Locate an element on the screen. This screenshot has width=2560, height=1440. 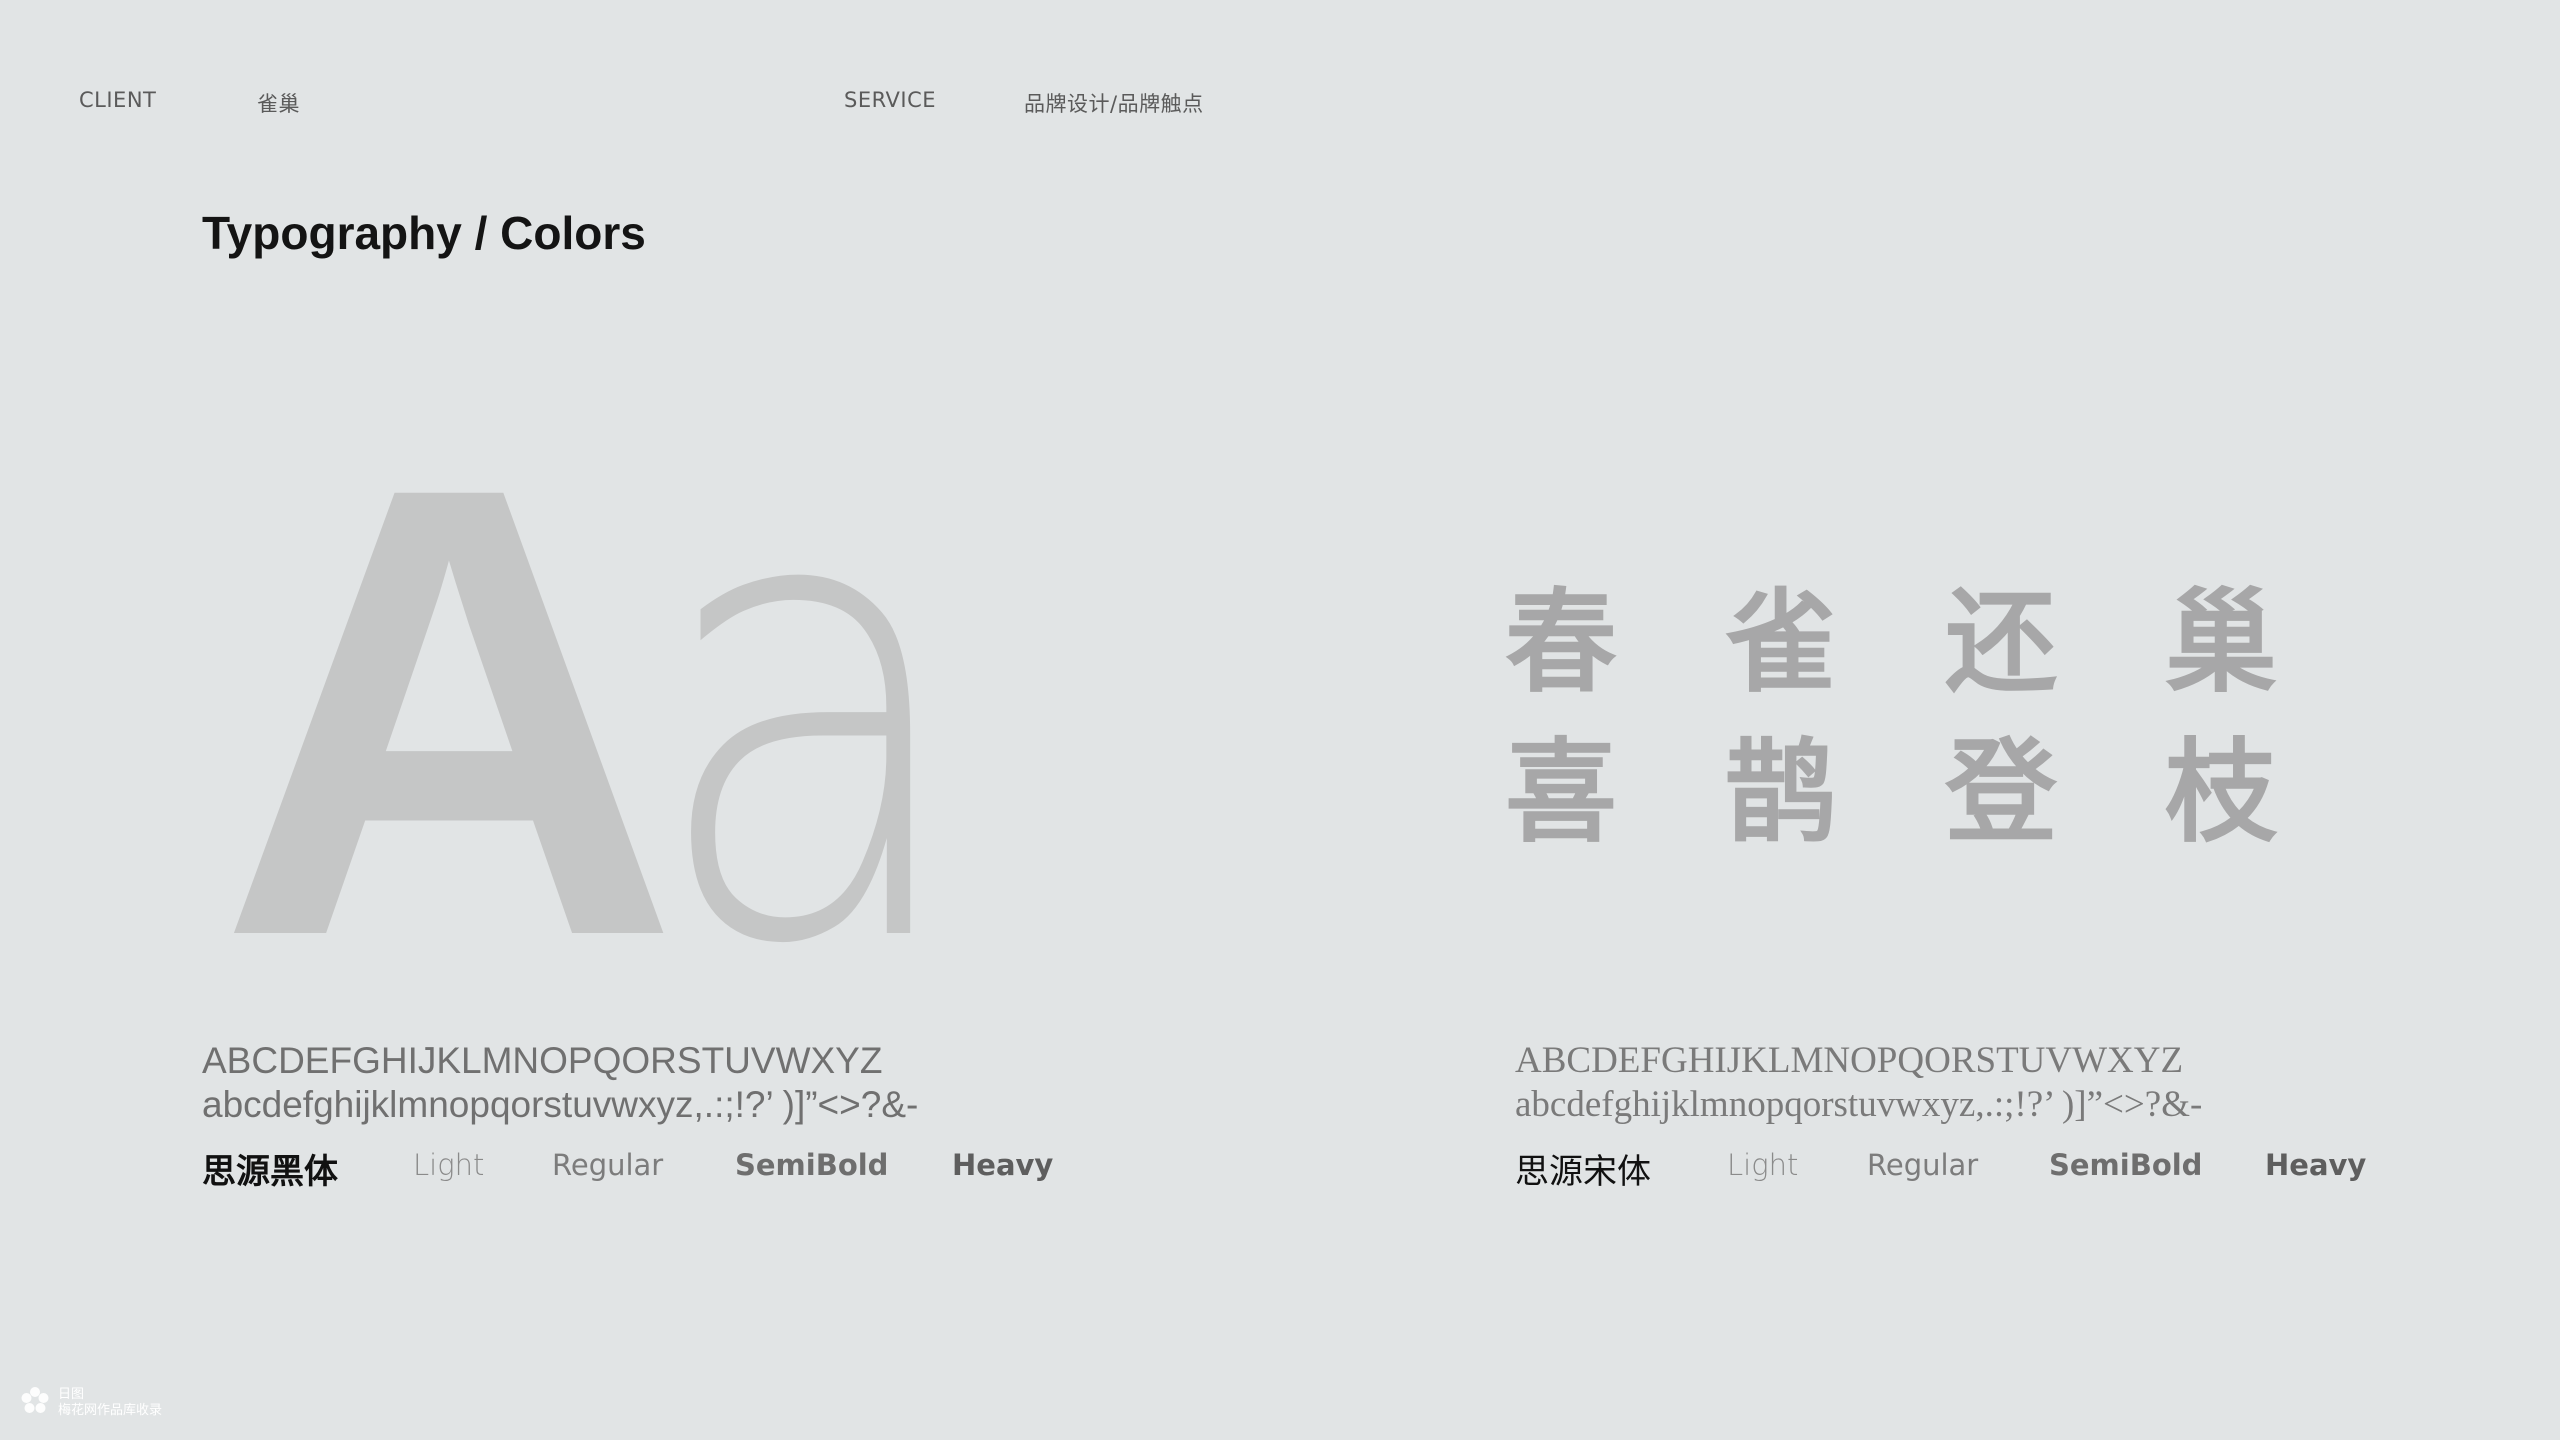
serif-weights-row: 思源宋体 Light Regular SemiBold Heavy is located at coordinates (1955, 1173).